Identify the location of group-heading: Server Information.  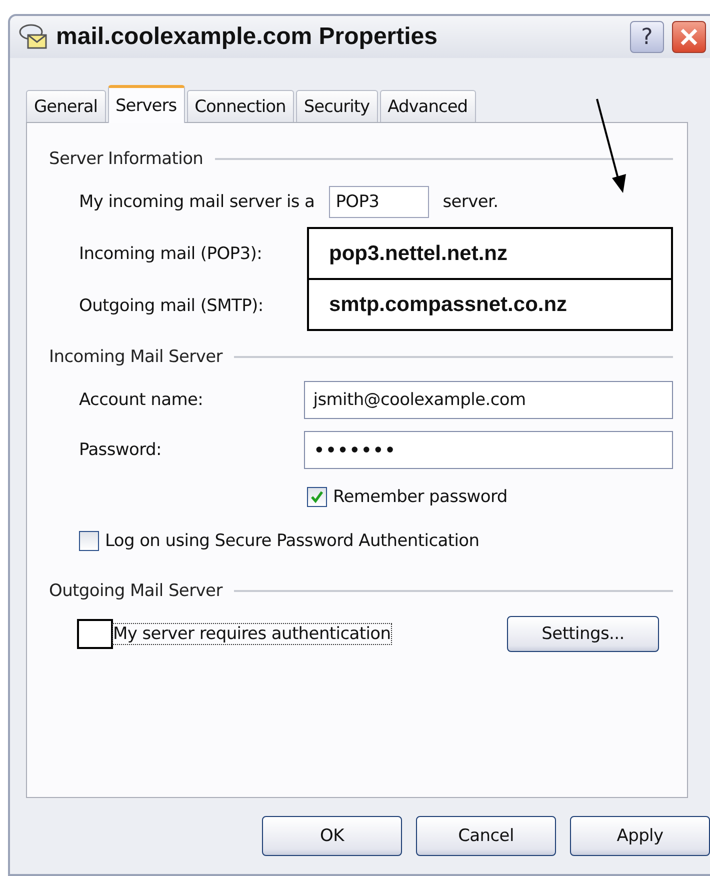
(126, 159).